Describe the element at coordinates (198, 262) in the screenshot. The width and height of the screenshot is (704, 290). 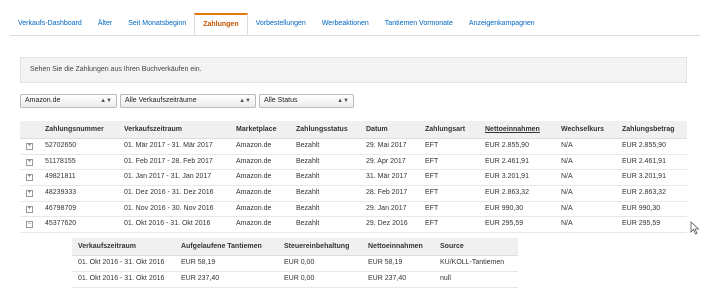
I see `detail-cell-tantiemen: EUR 58,19` at that location.